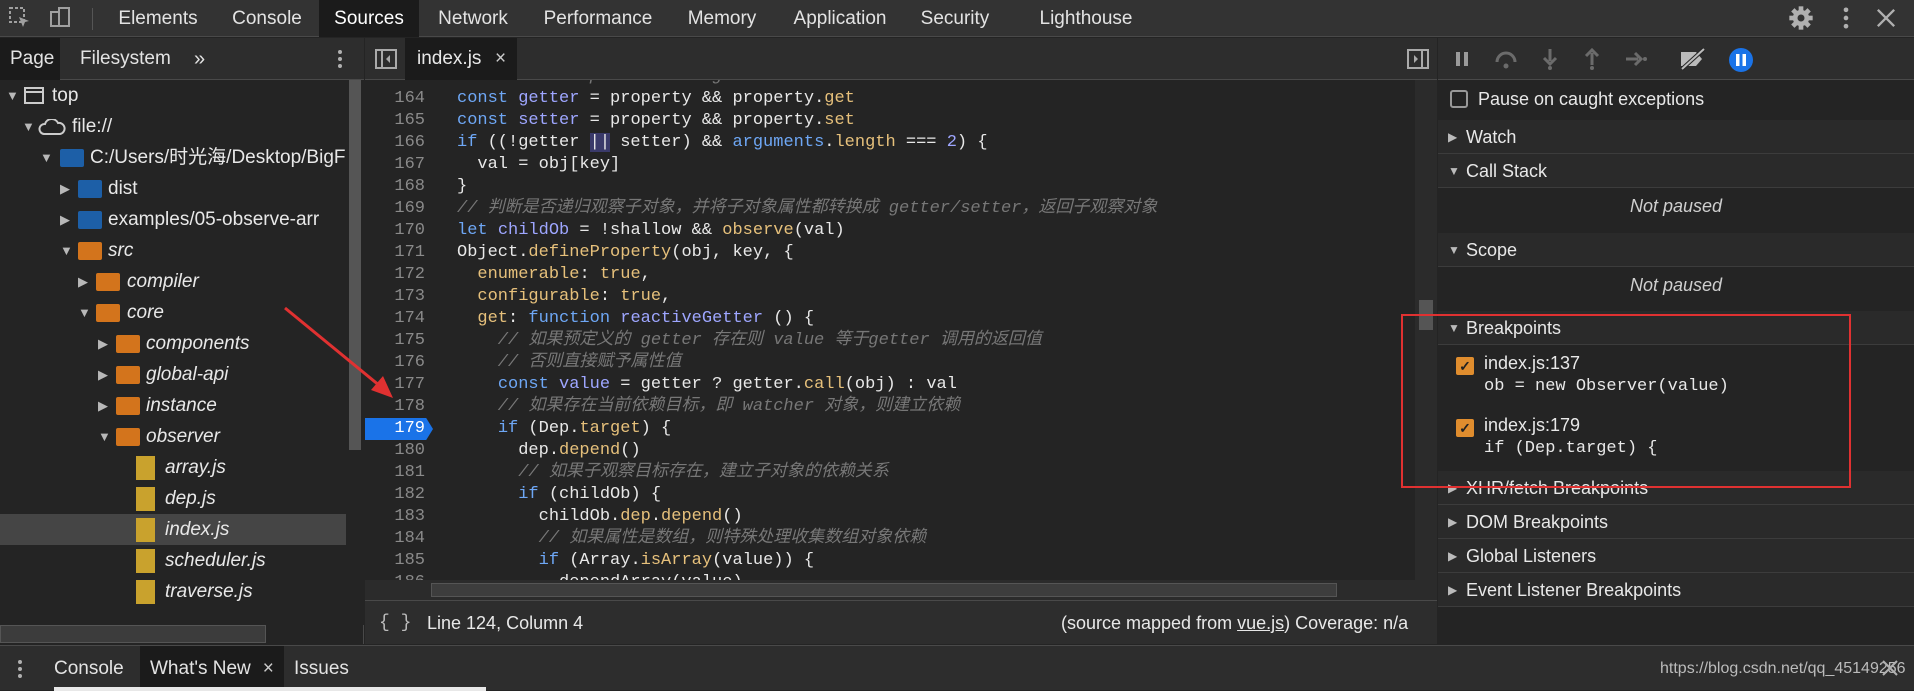 This screenshot has width=1914, height=691. Describe the element at coordinates (1636, 59) in the screenshot. I see `step-icon` at that location.